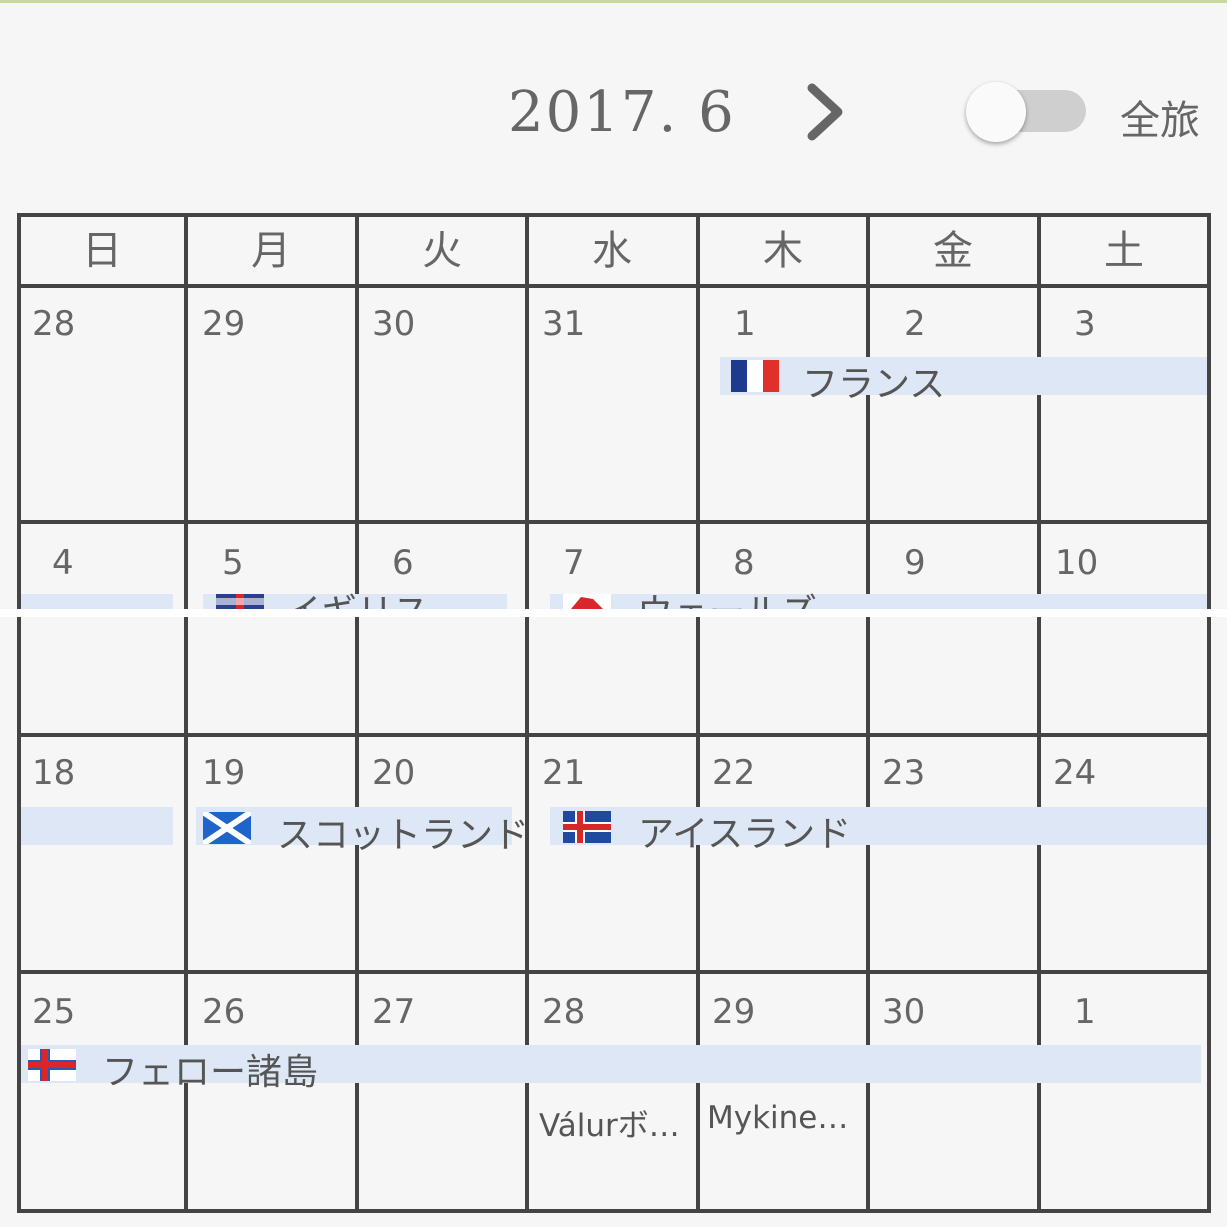 This screenshot has width=1227, height=1227. What do you see at coordinates (563, 324) in the screenshot?
I see `day-number: 31` at bounding box center [563, 324].